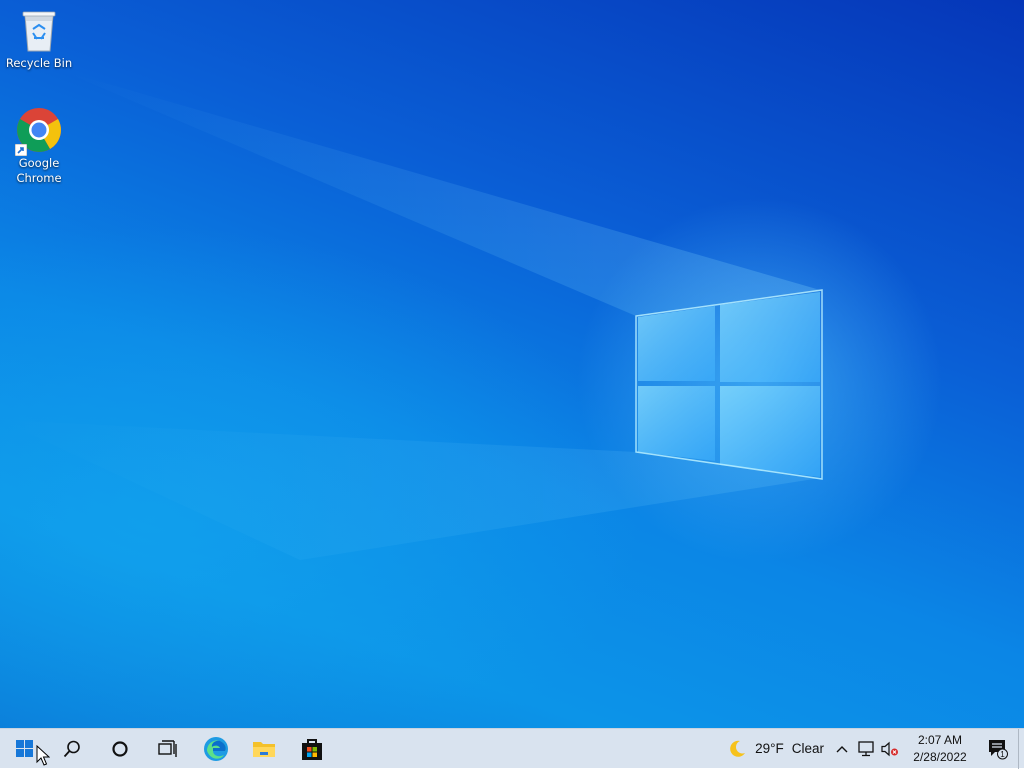 This screenshot has width=1024, height=769. I want to click on moon-icon, so click(738, 748).